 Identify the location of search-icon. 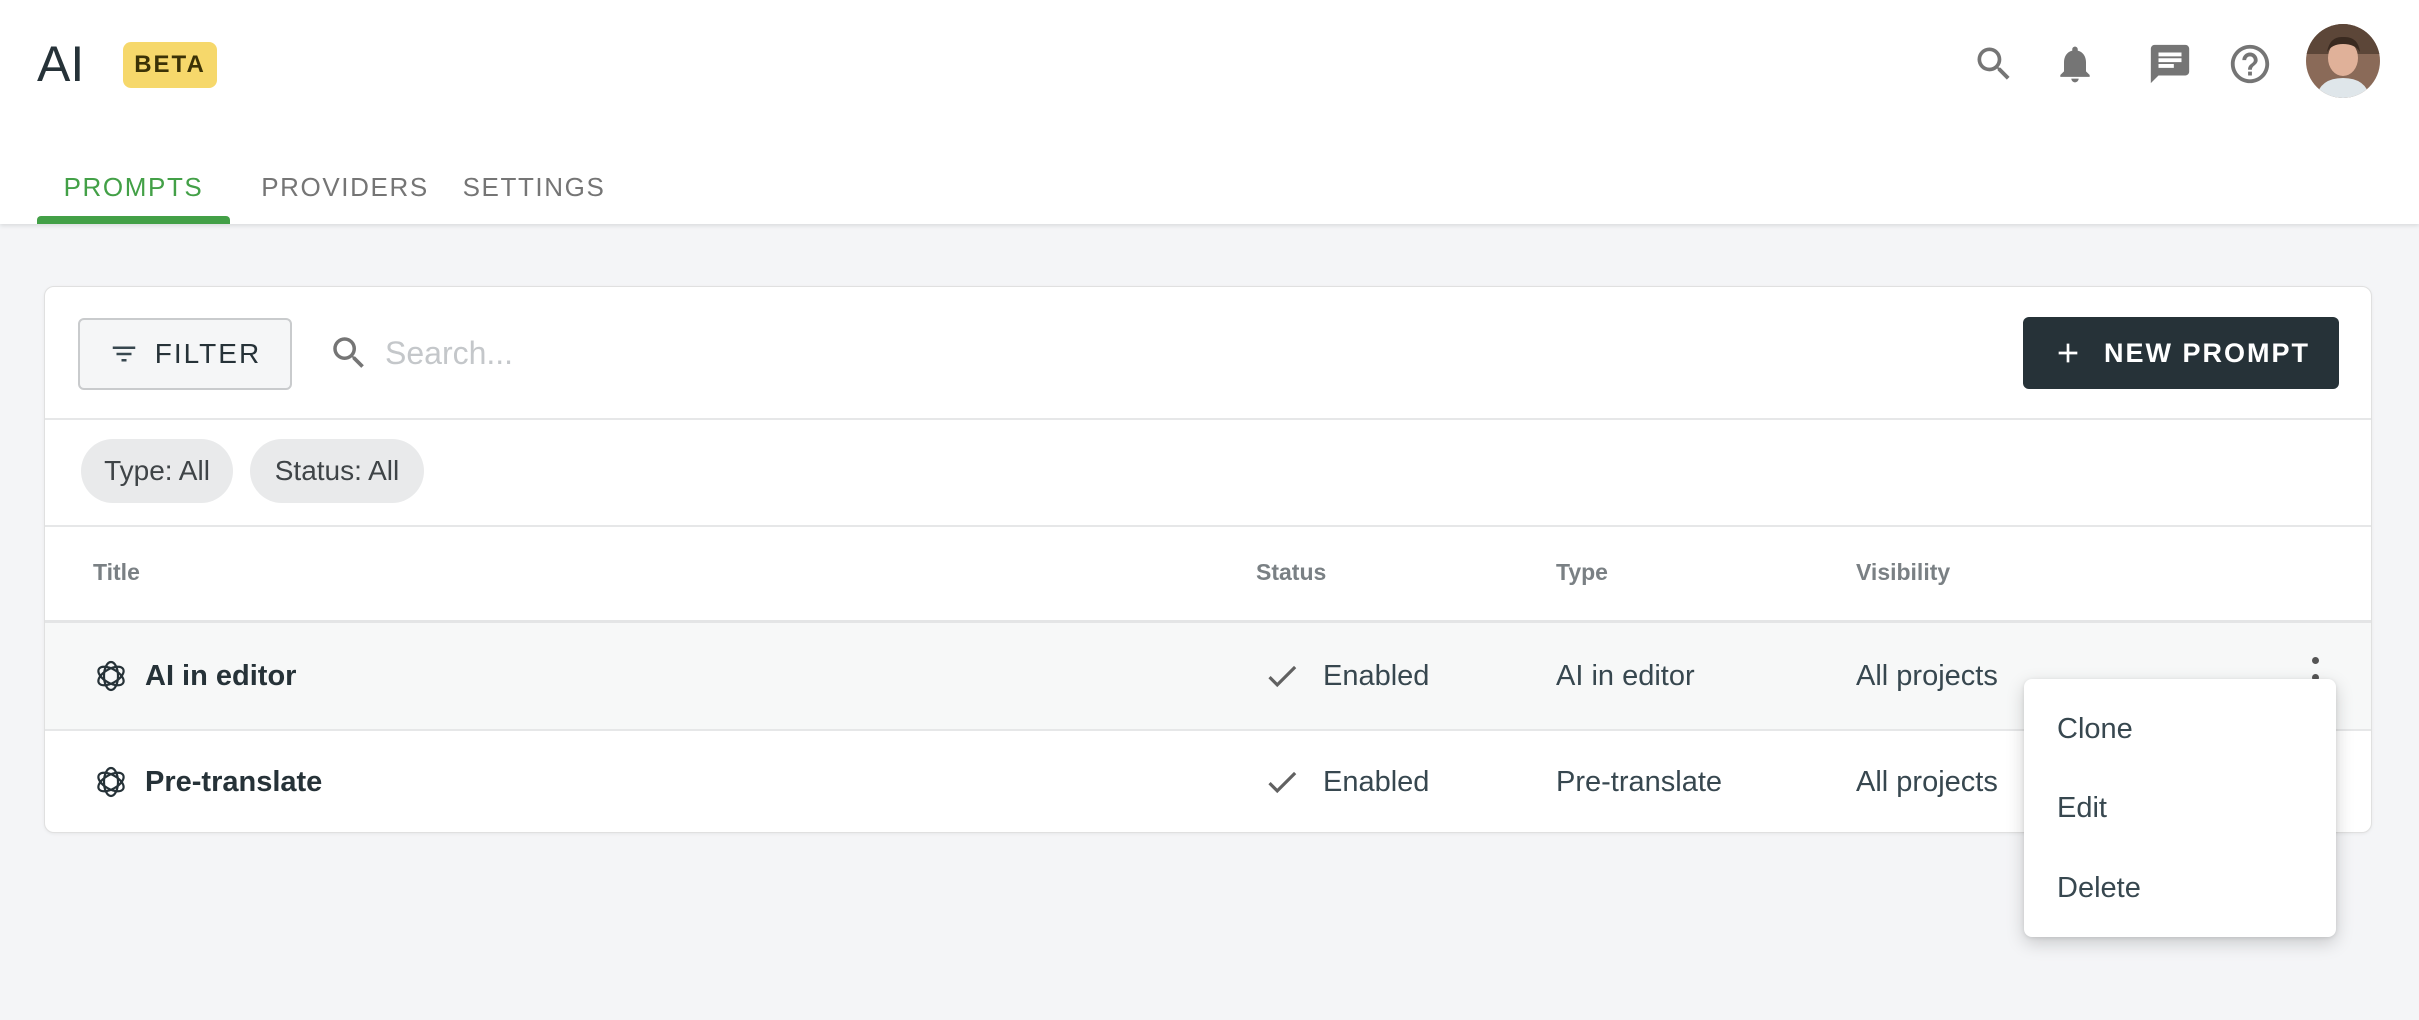
(1994, 64).